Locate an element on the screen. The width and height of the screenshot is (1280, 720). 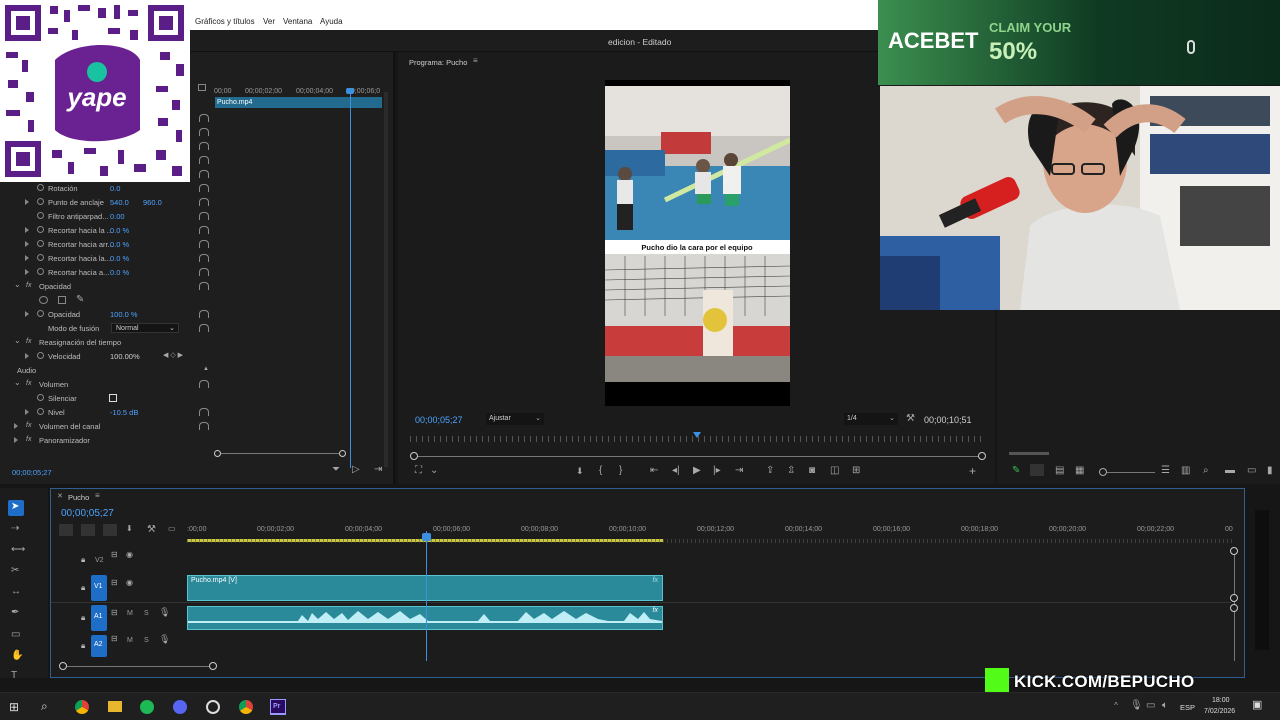
sequence-tab: Pucho is located at coordinates (78, 497).